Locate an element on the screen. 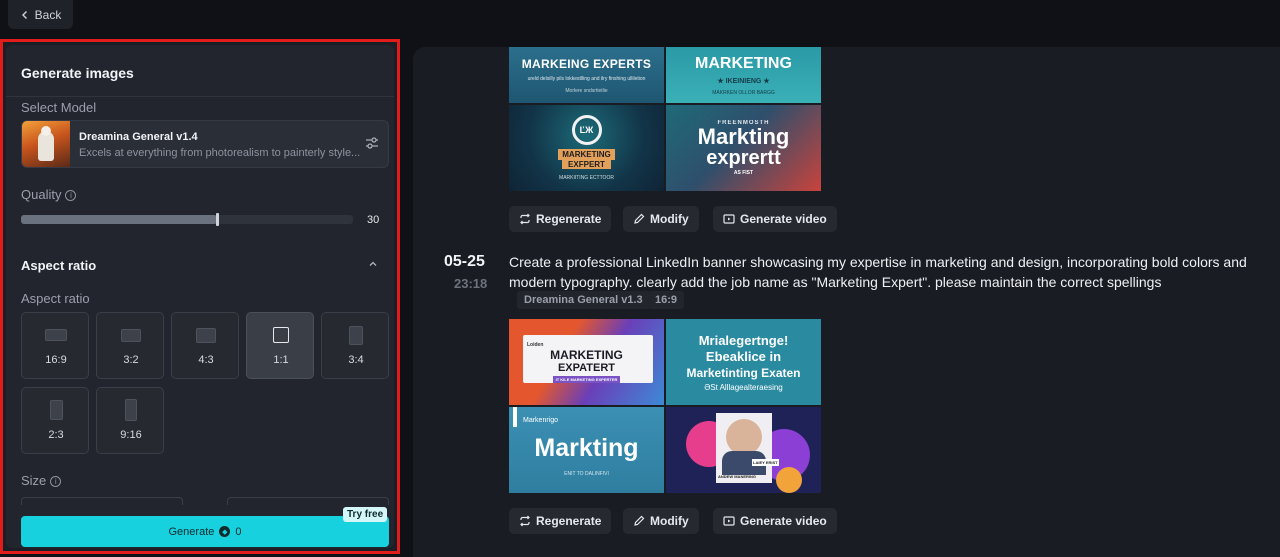 The width and height of the screenshot is (1280, 557). chevron-left-icon is located at coordinates (24, 14).